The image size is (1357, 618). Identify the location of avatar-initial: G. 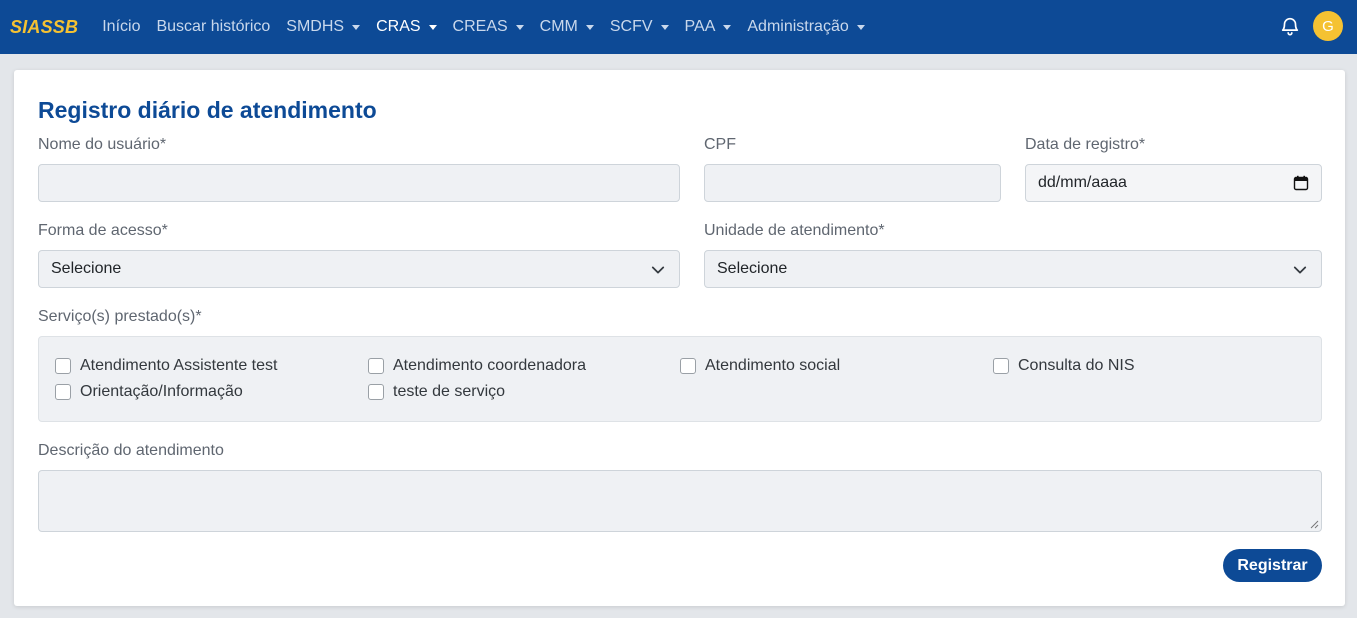
(1328, 26).